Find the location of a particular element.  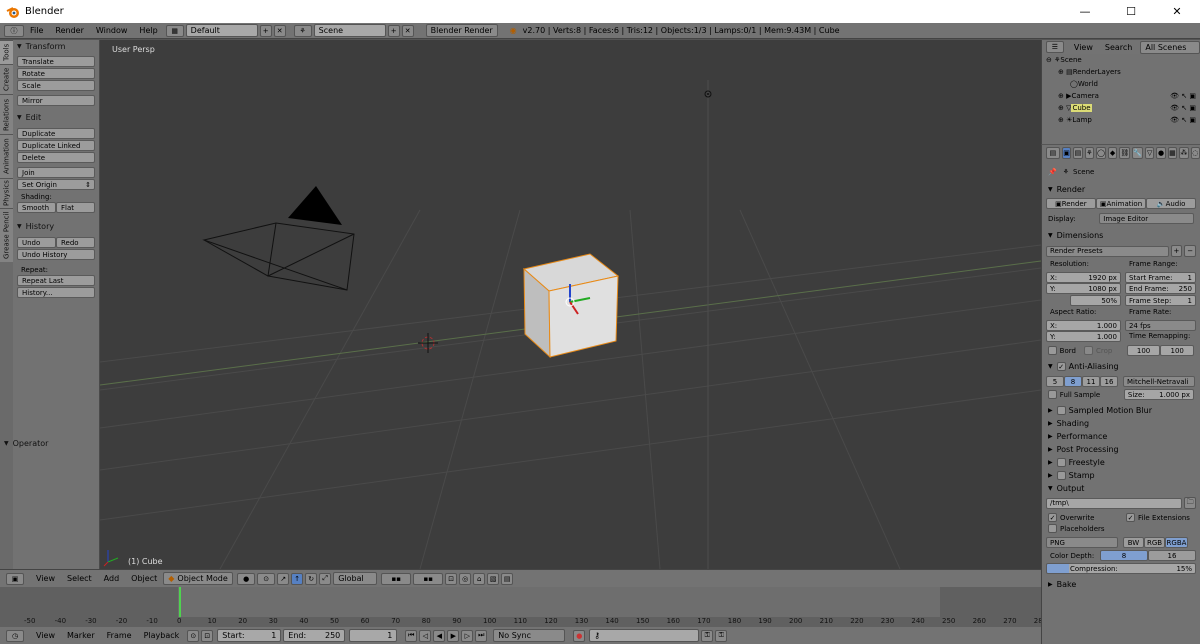

render-engine-select: Blender Render is located at coordinates (461, 30).